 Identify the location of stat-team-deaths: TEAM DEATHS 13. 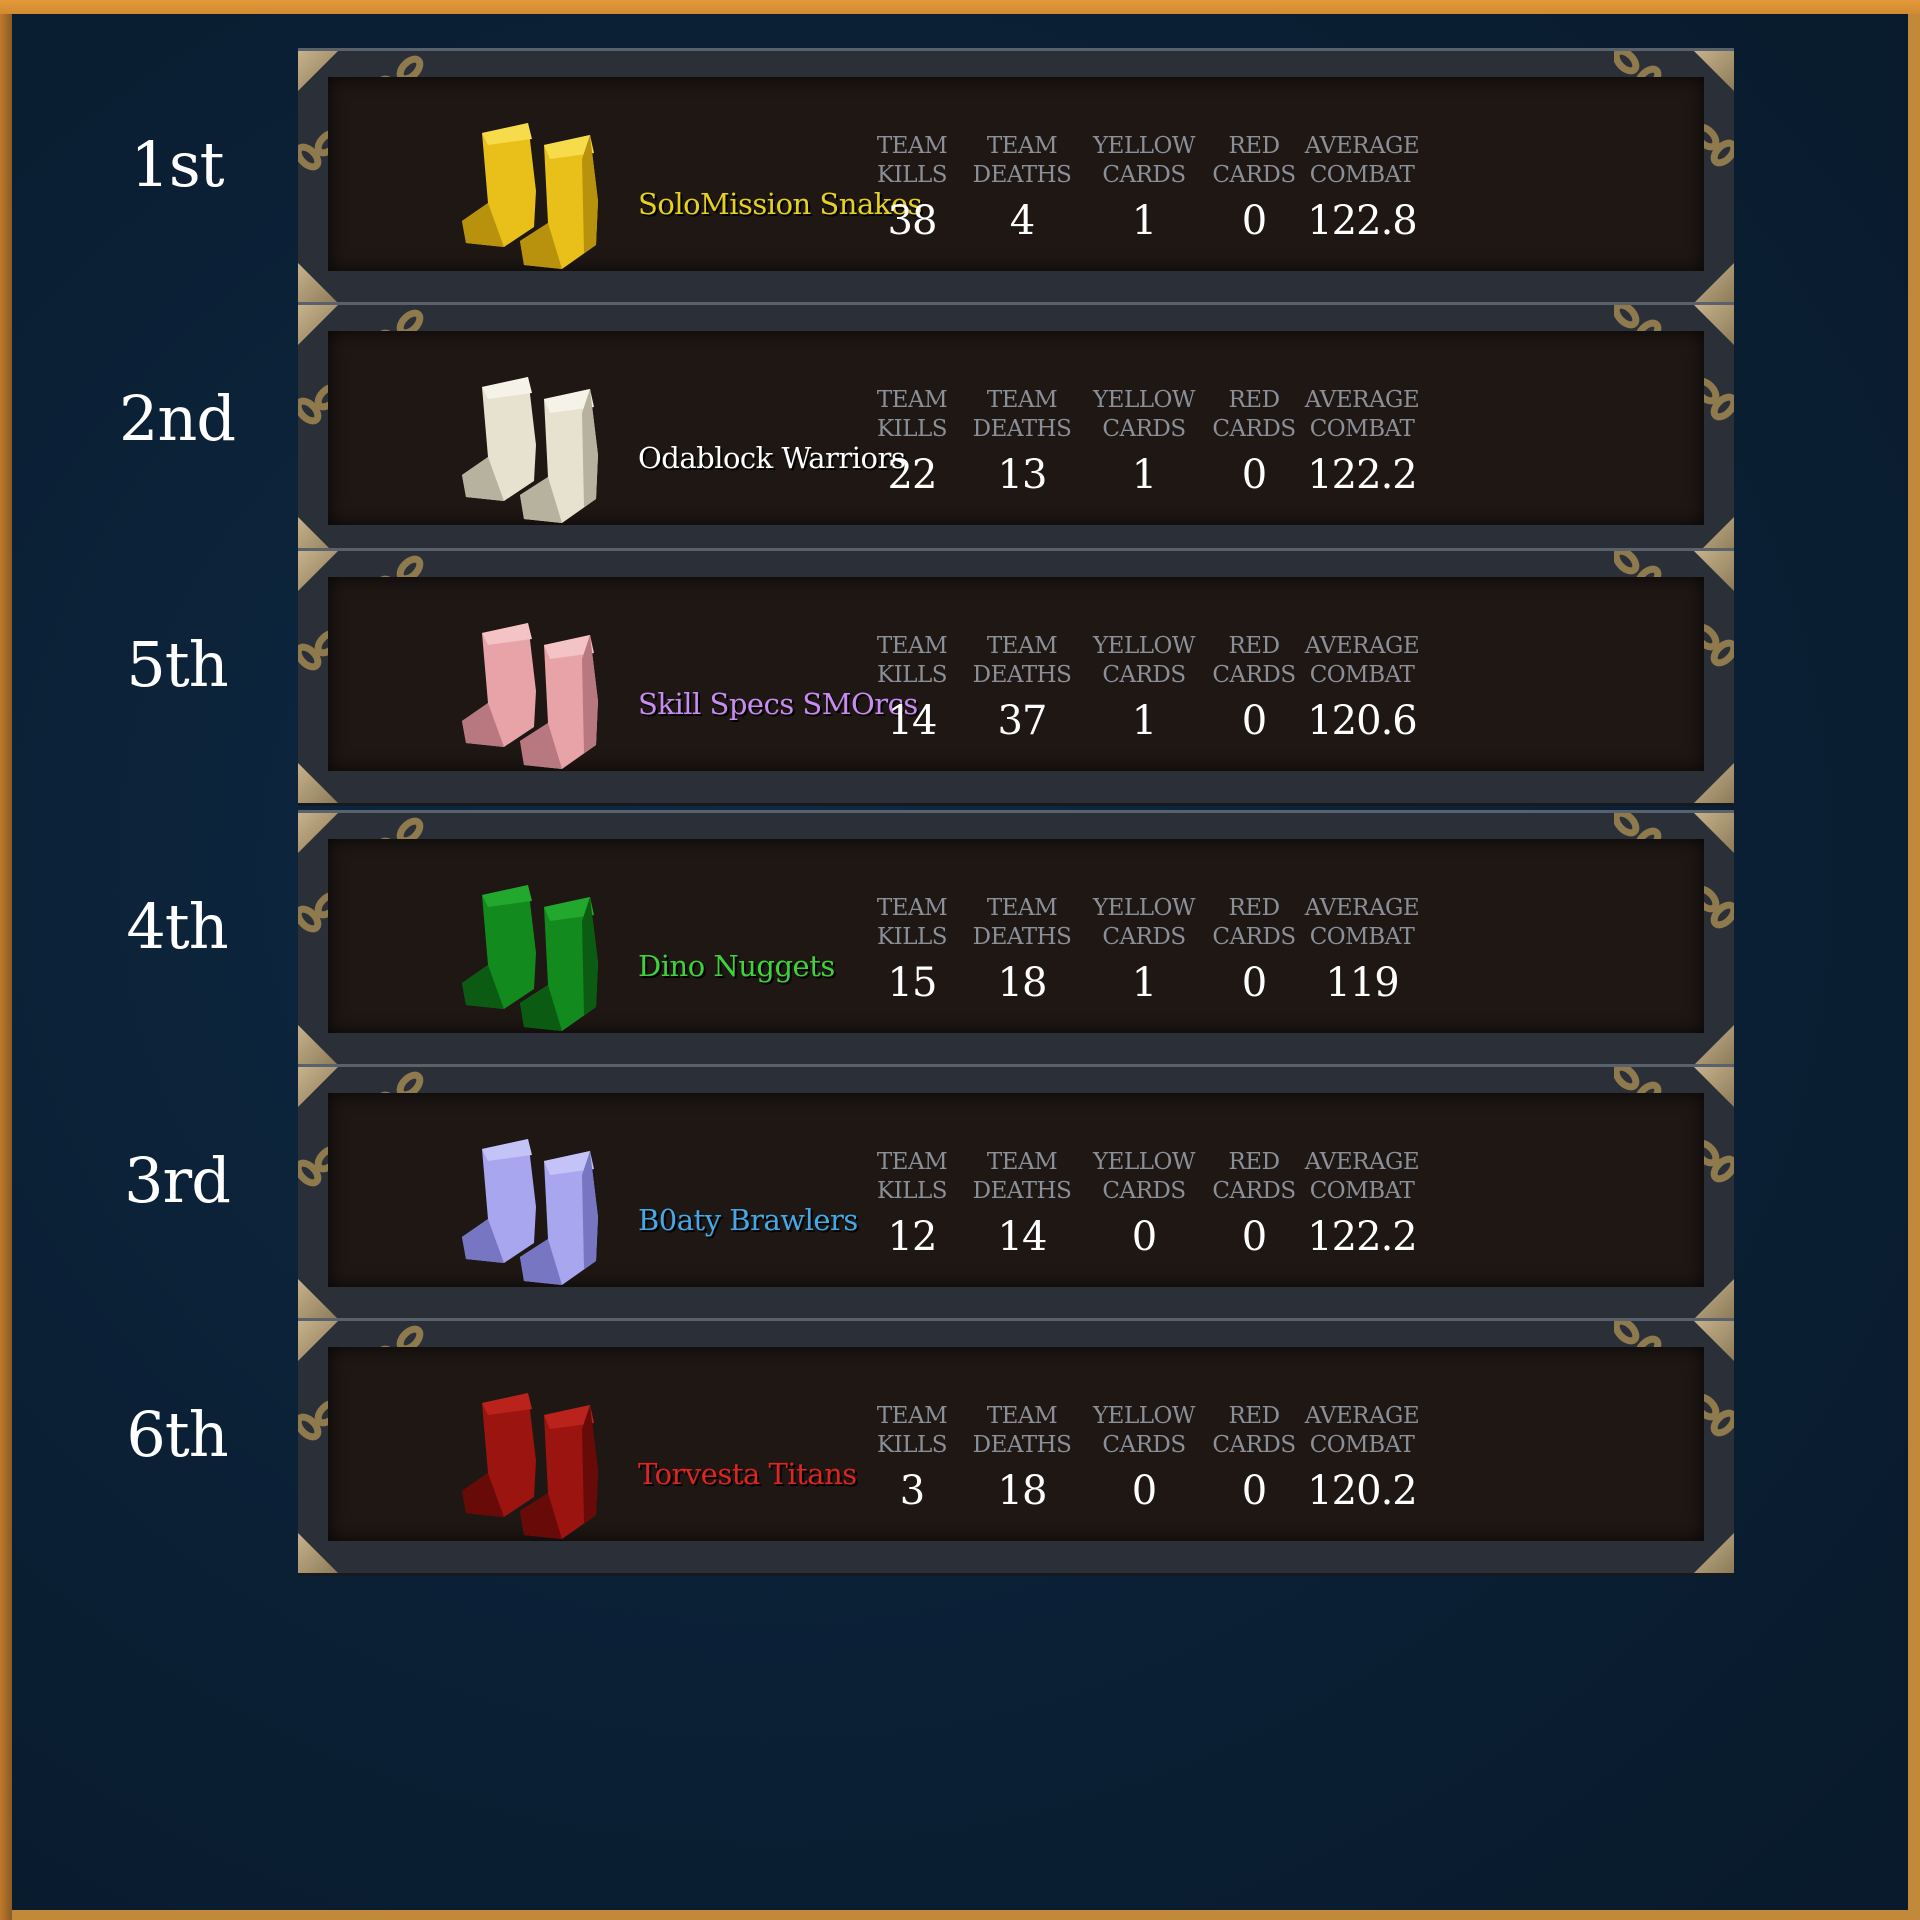
(1022, 442).